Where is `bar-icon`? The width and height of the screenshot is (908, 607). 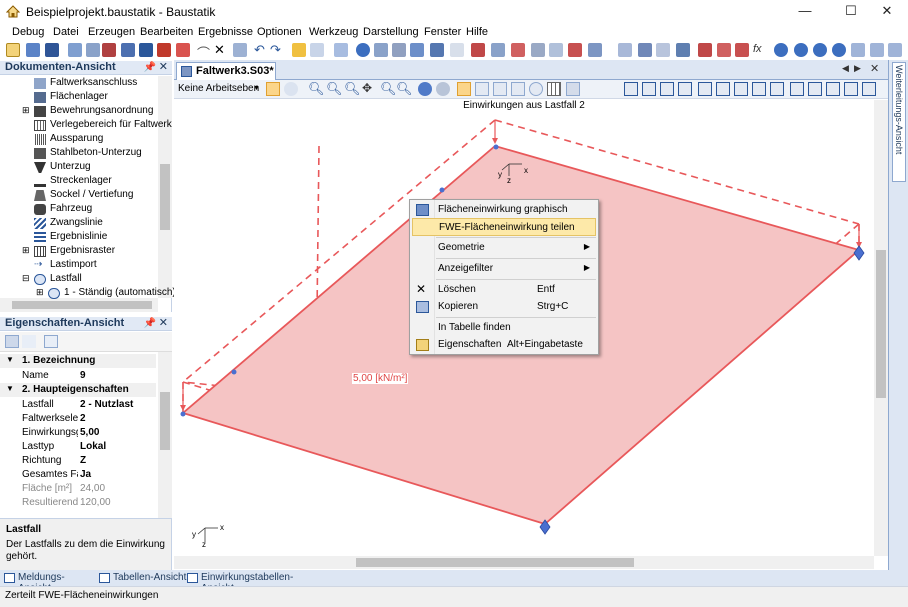 bar-icon is located at coordinates (625, 50).